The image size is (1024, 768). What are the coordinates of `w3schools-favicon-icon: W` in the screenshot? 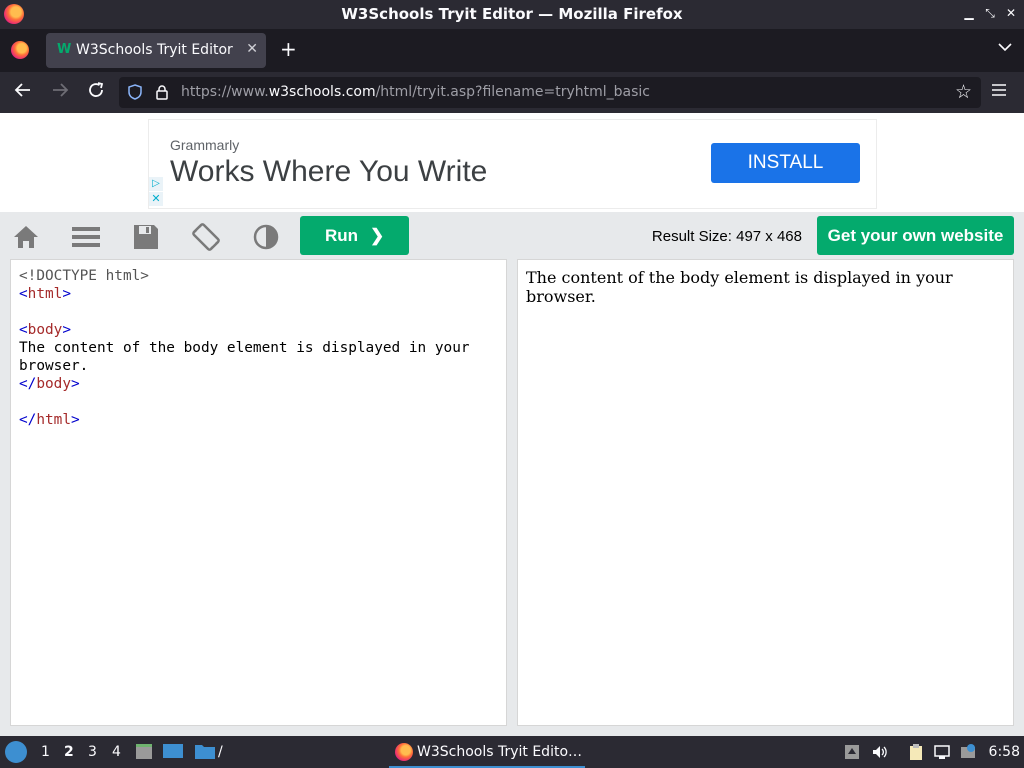 It's located at (64, 49).